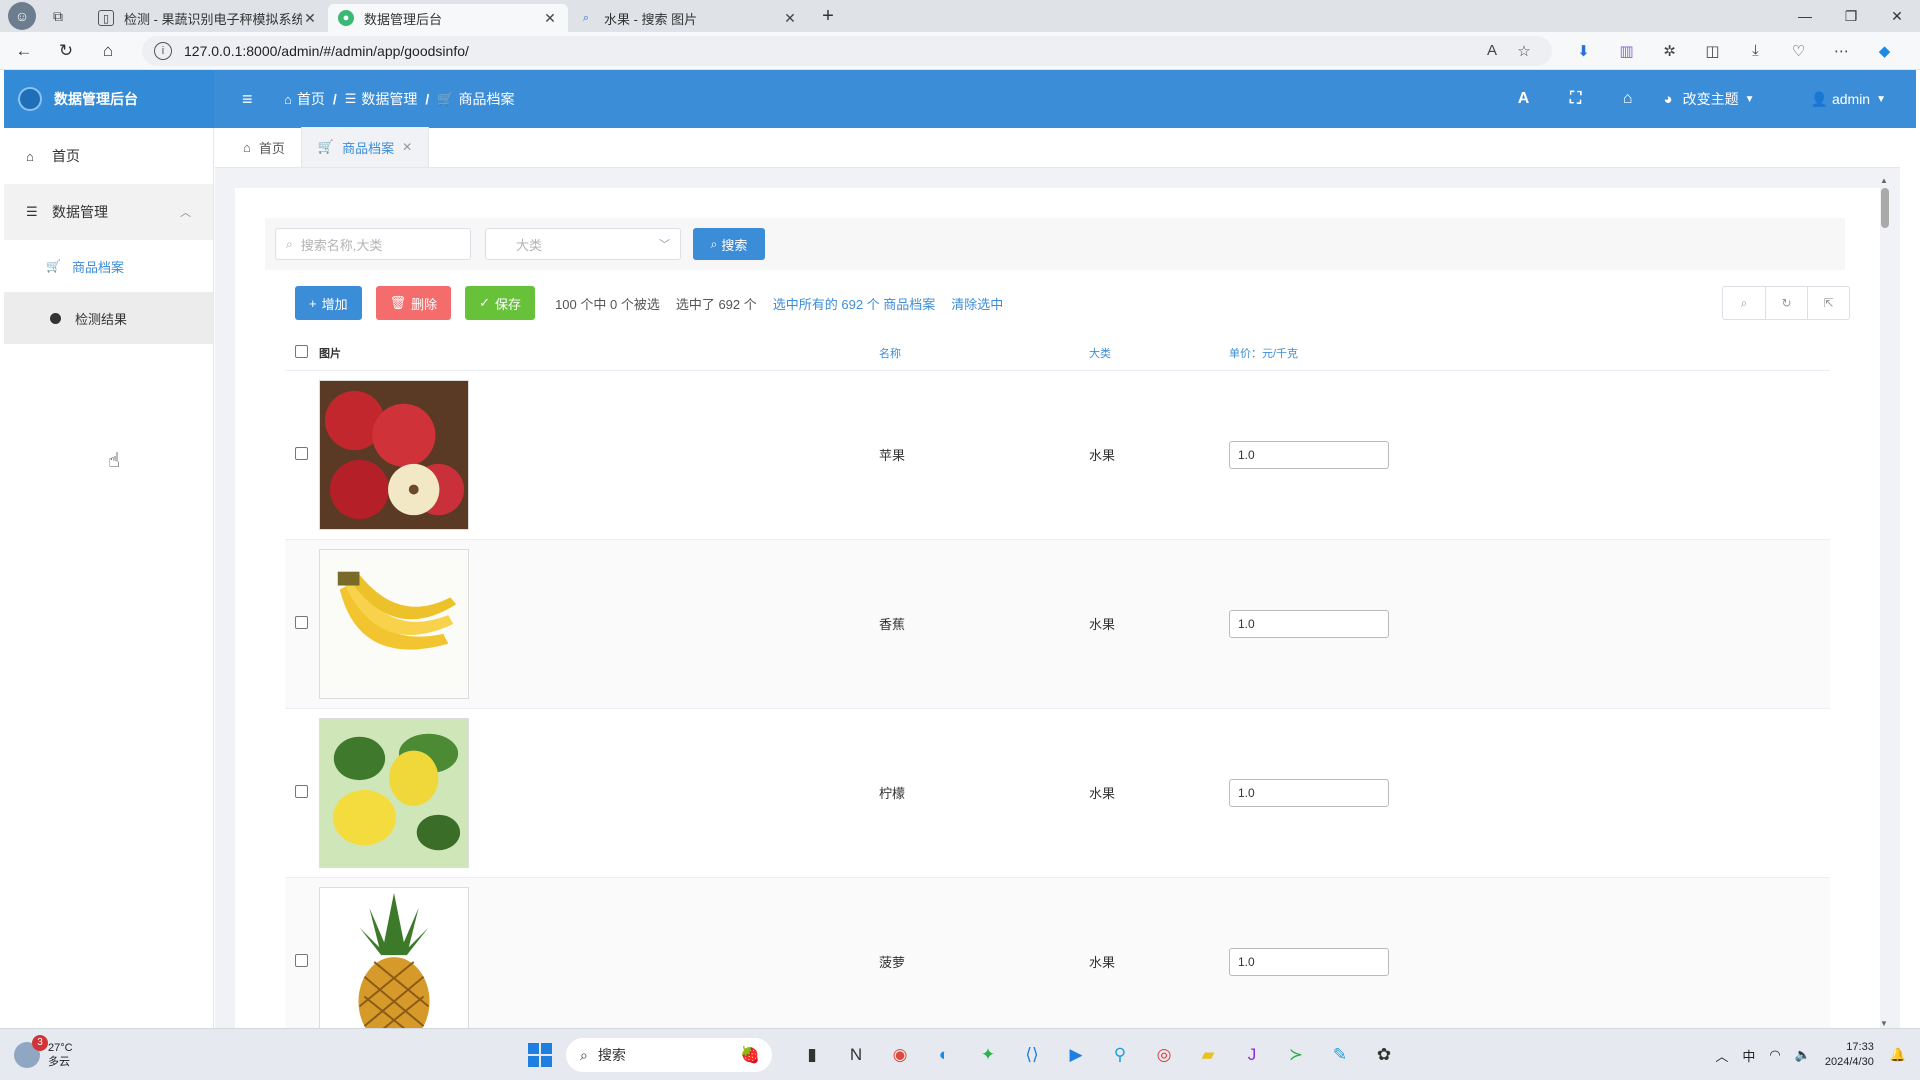  What do you see at coordinates (108, 266) in the screenshot?
I see `sidebar-item-goods: 🛒 商品档案` at bounding box center [108, 266].